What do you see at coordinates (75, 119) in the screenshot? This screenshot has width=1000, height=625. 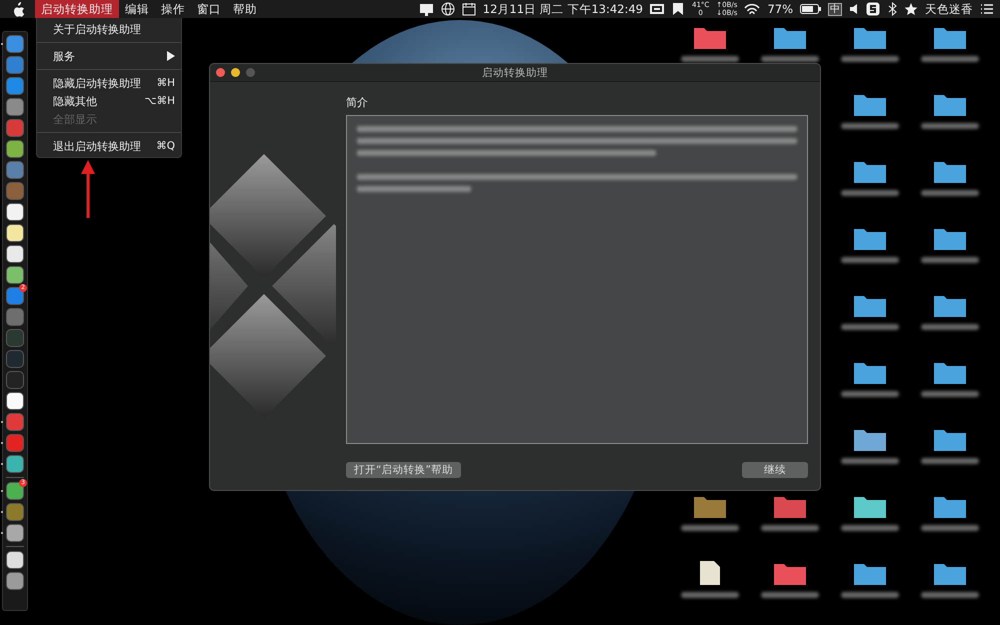 I see `menu-item-label: 全部显示` at bounding box center [75, 119].